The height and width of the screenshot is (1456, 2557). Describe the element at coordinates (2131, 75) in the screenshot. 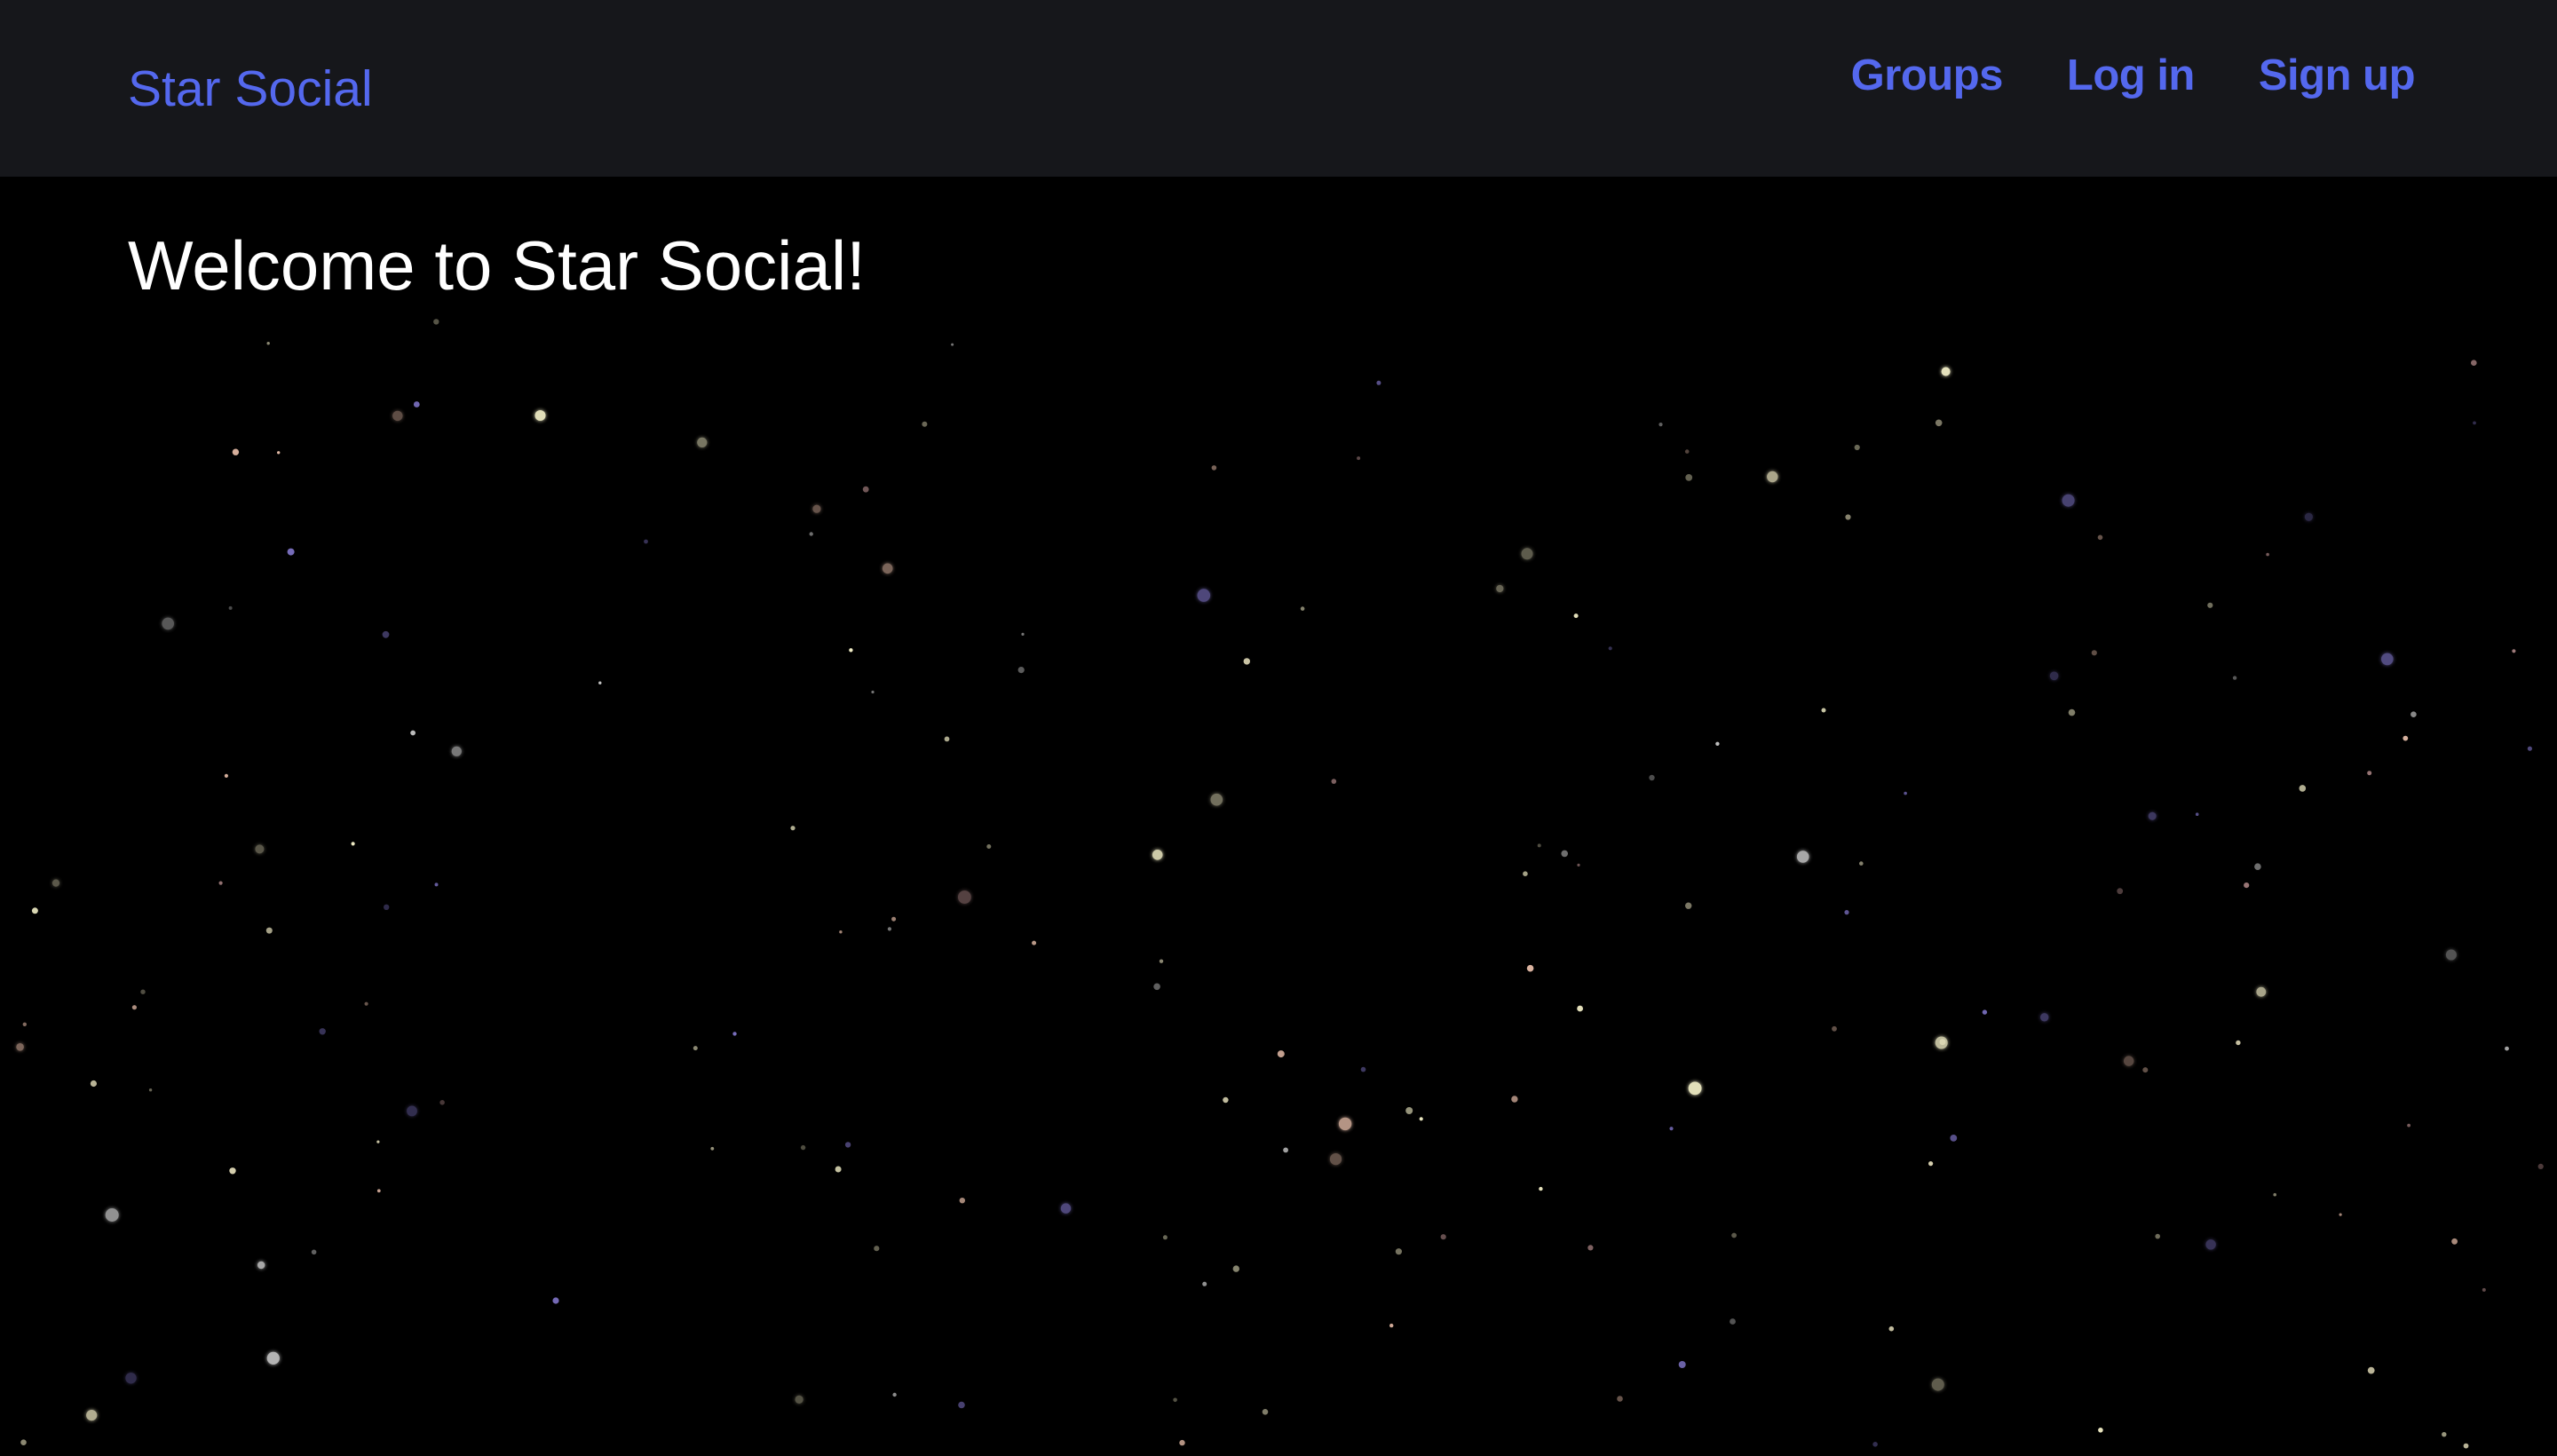

I see `nav-link-log-in: Log in` at that location.